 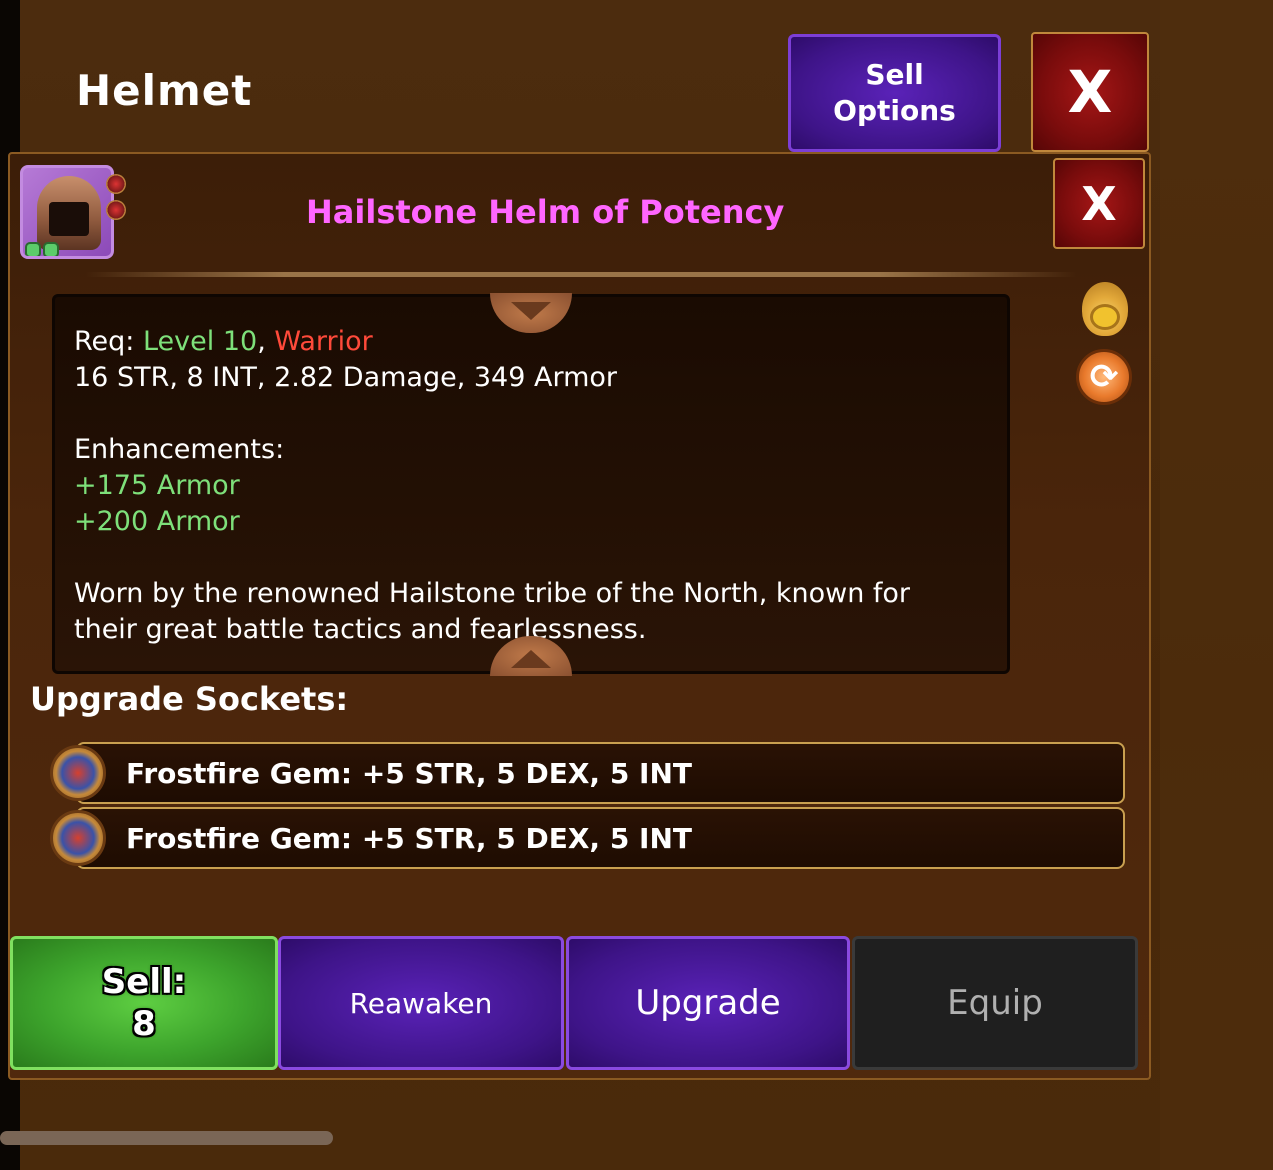 I want to click on req-prefix: Req:, so click(x=108, y=341).